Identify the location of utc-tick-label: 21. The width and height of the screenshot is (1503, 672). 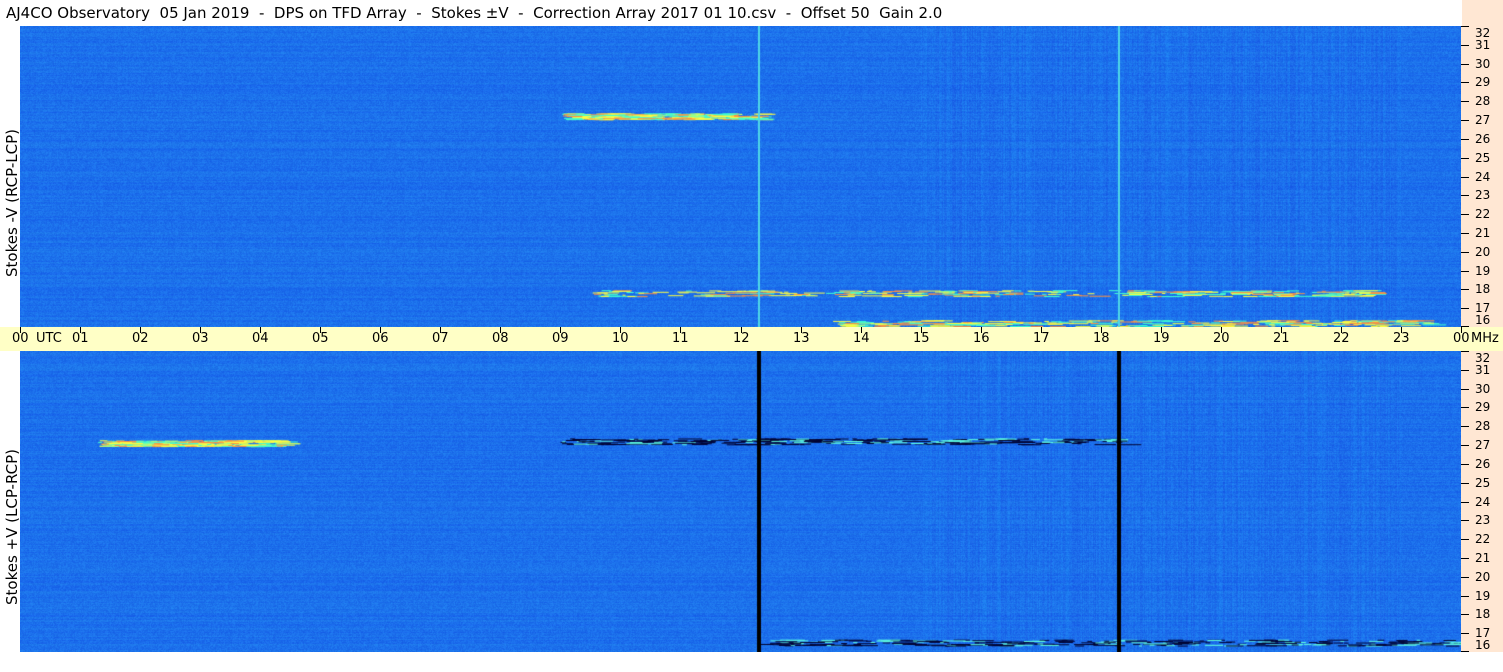
(1281, 338).